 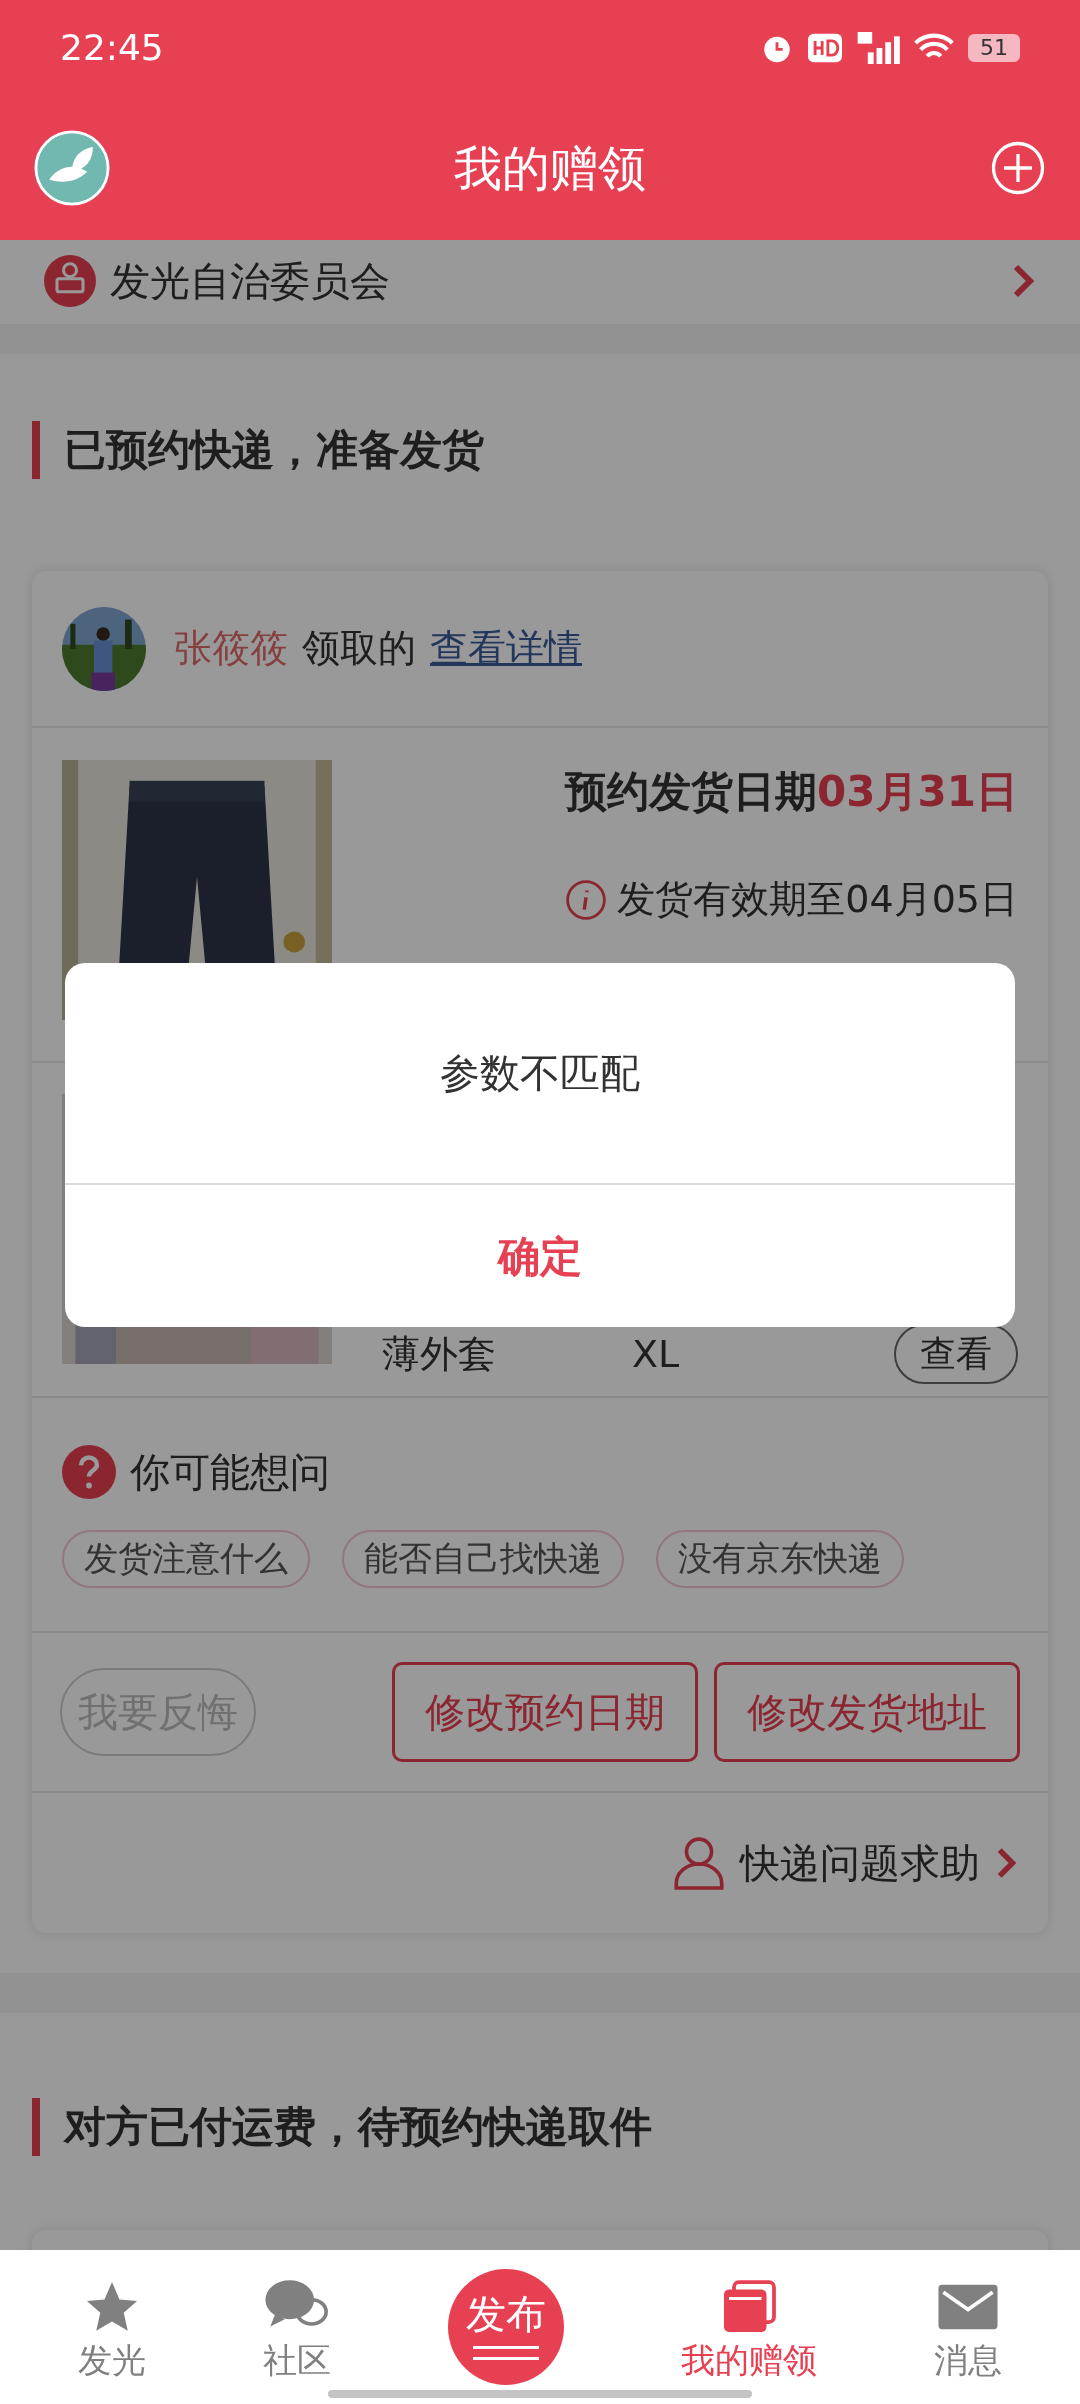 What do you see at coordinates (867, 1712) in the screenshot?
I see `action-button: 修改发货地址` at bounding box center [867, 1712].